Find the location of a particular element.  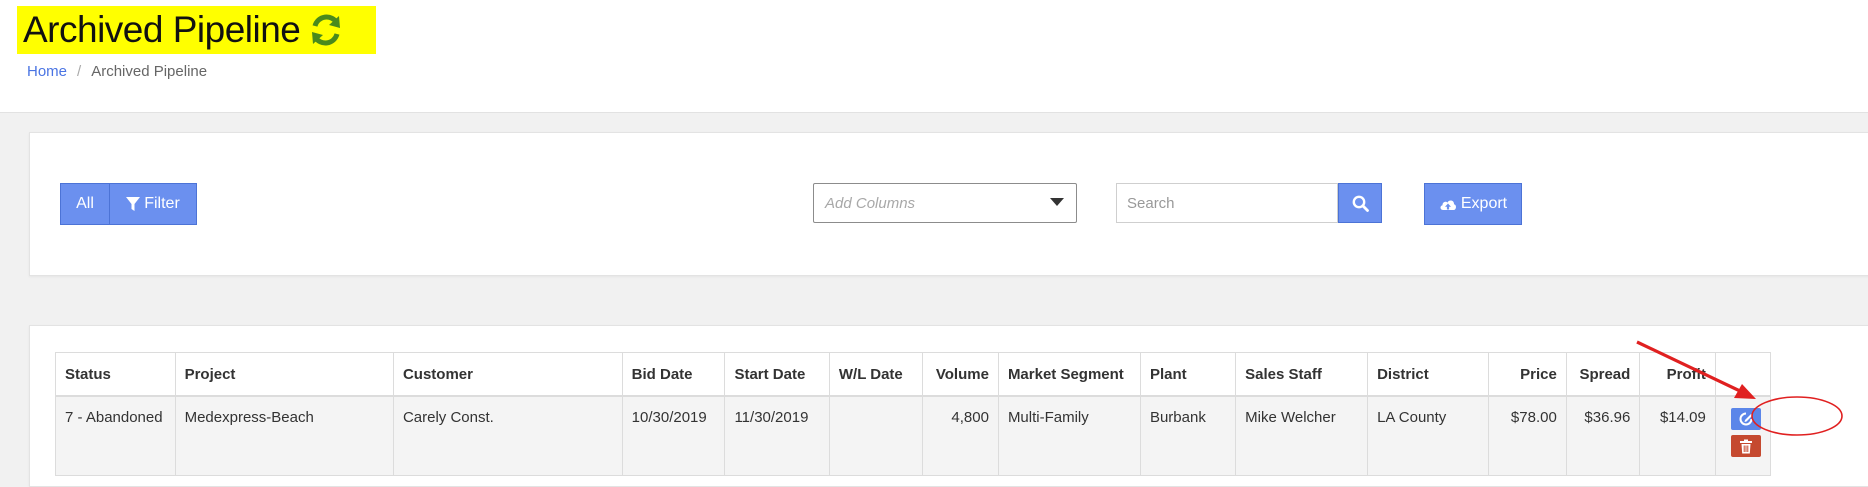

cell-sales-staff: Mike Welcher is located at coordinates (1302, 435).